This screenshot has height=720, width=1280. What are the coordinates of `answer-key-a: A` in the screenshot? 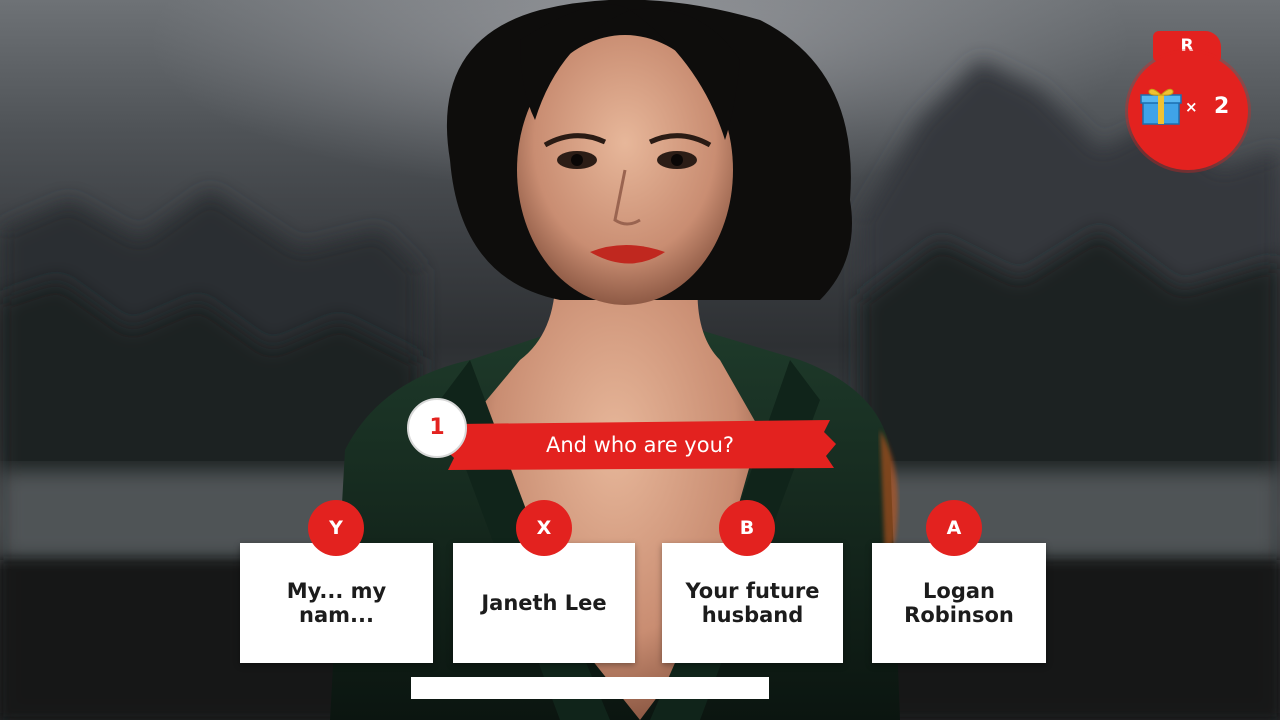 It's located at (954, 528).